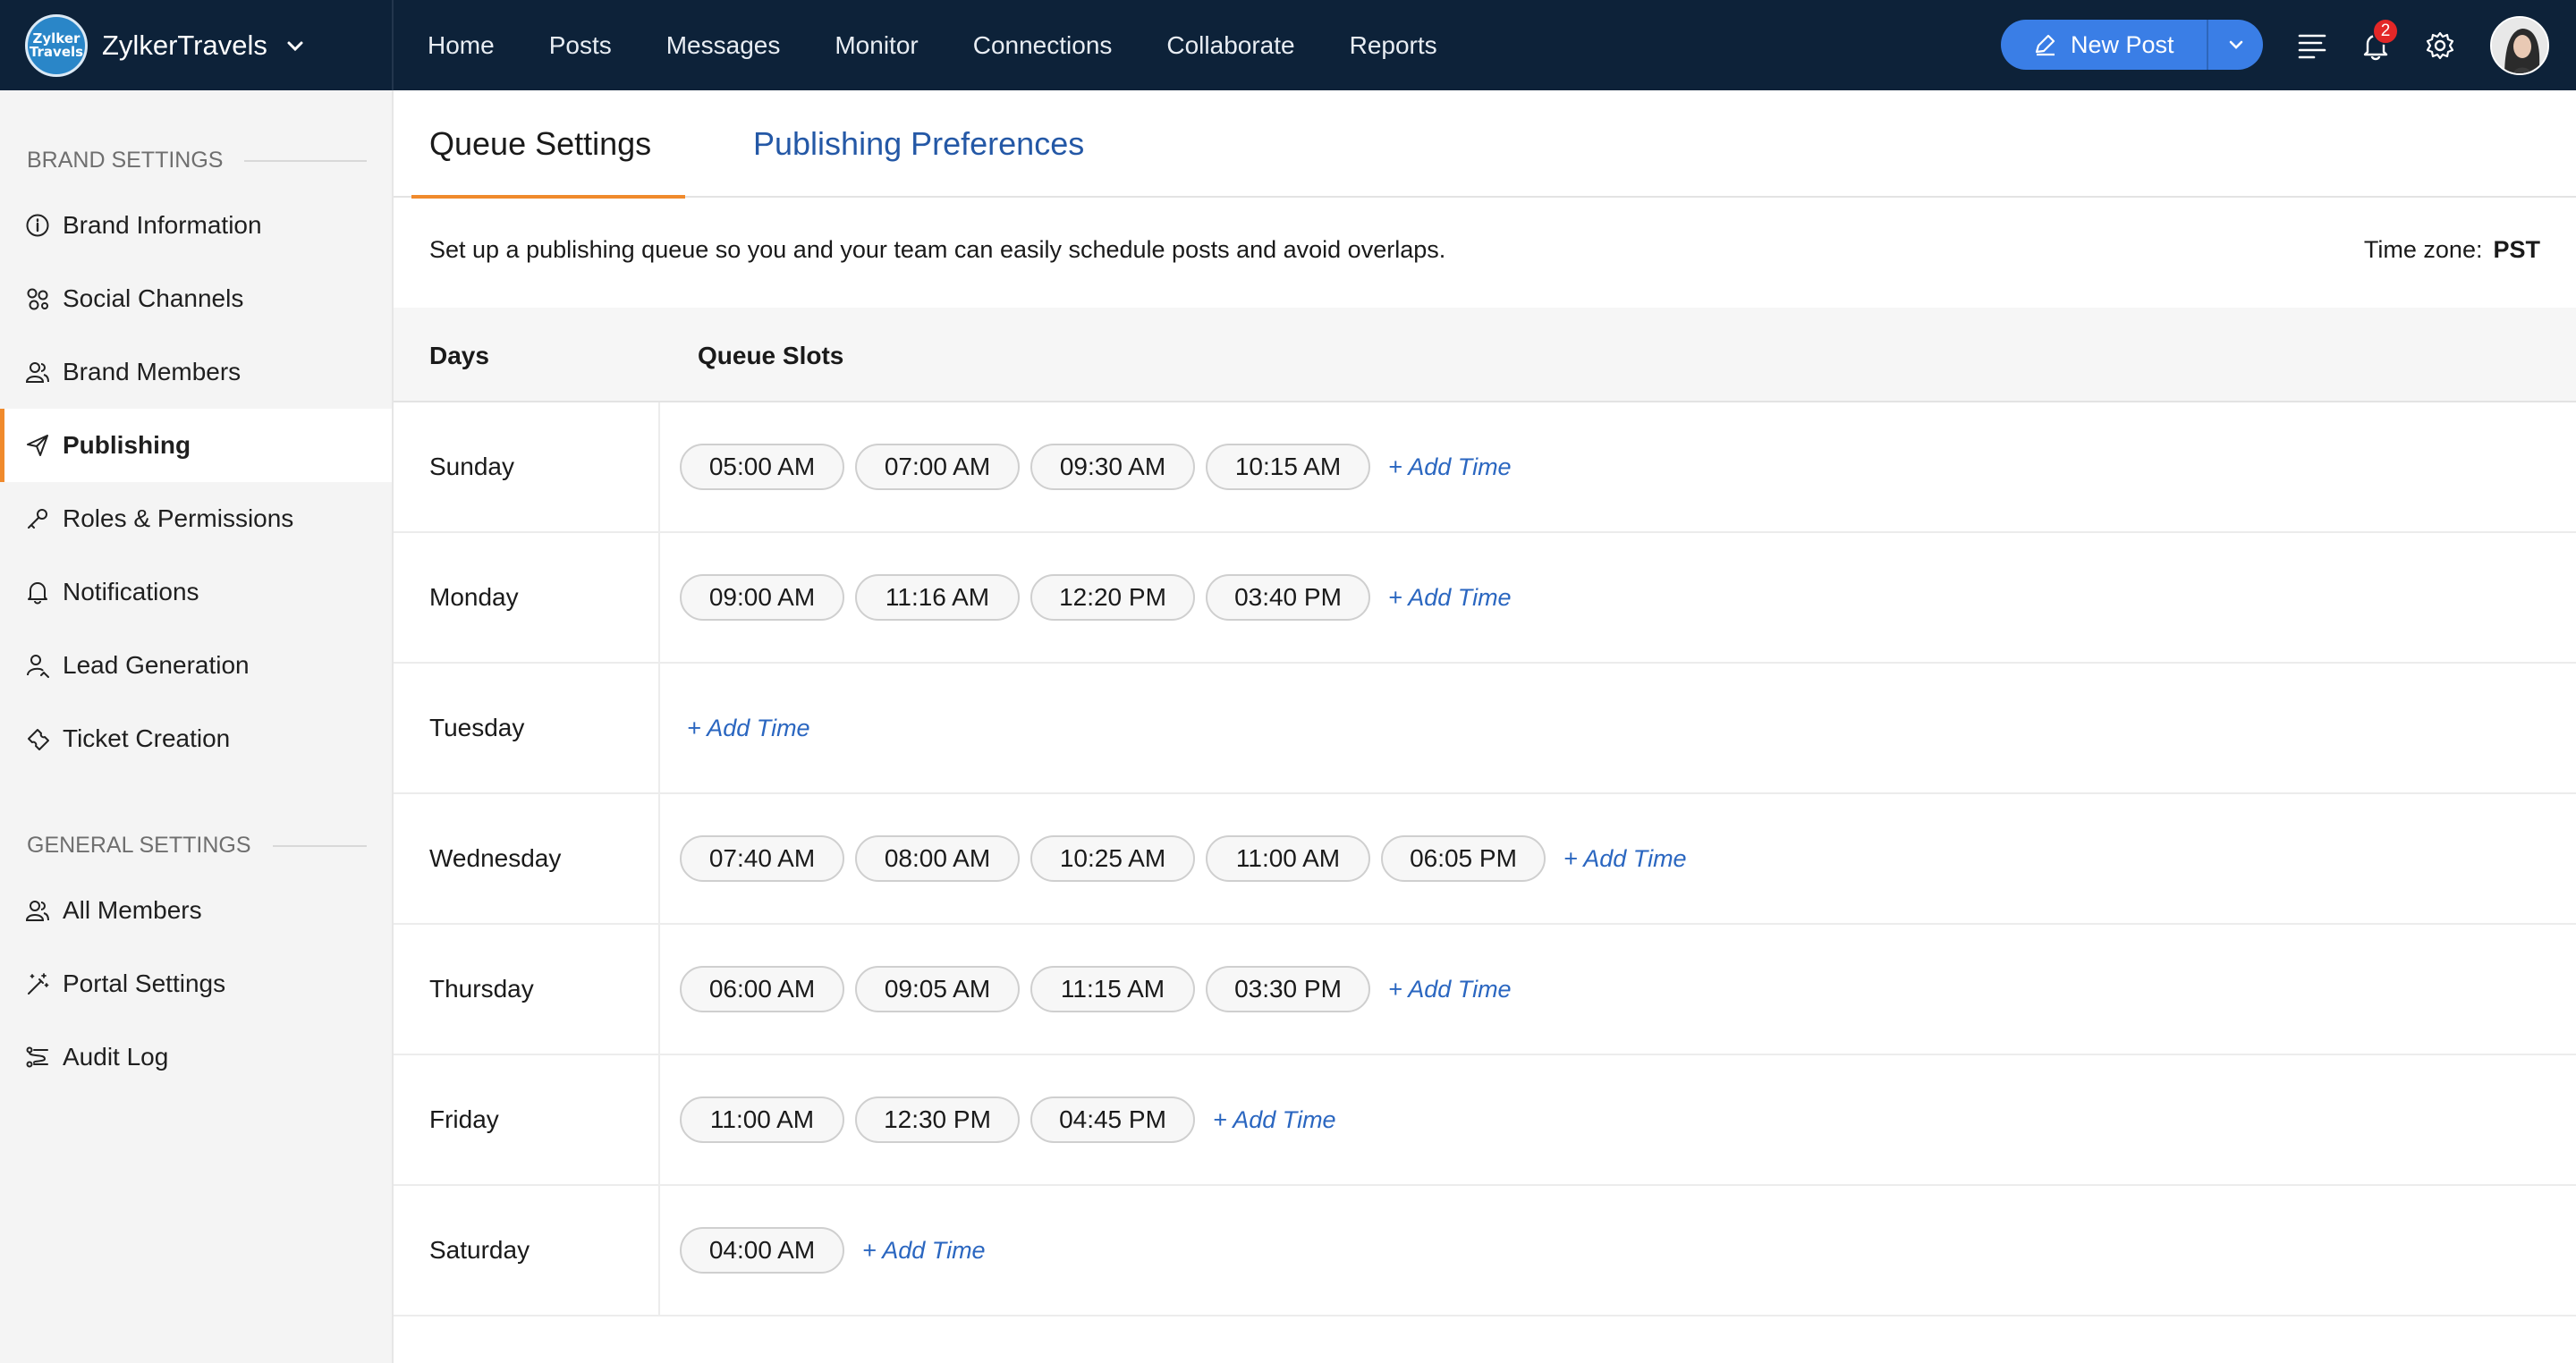 This screenshot has height=1363, width=2576. I want to click on brand-switcher: Zylker Travels ZylkerTravels, so click(197, 45).